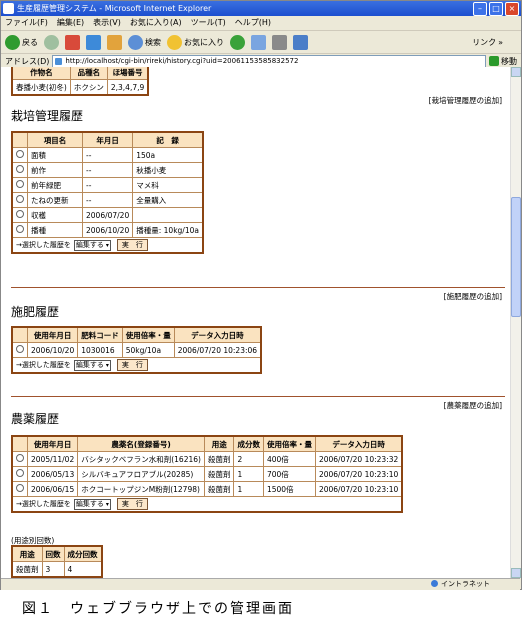 The width and height of the screenshot is (522, 620). I want to click on refresh-button, so click(93, 42).